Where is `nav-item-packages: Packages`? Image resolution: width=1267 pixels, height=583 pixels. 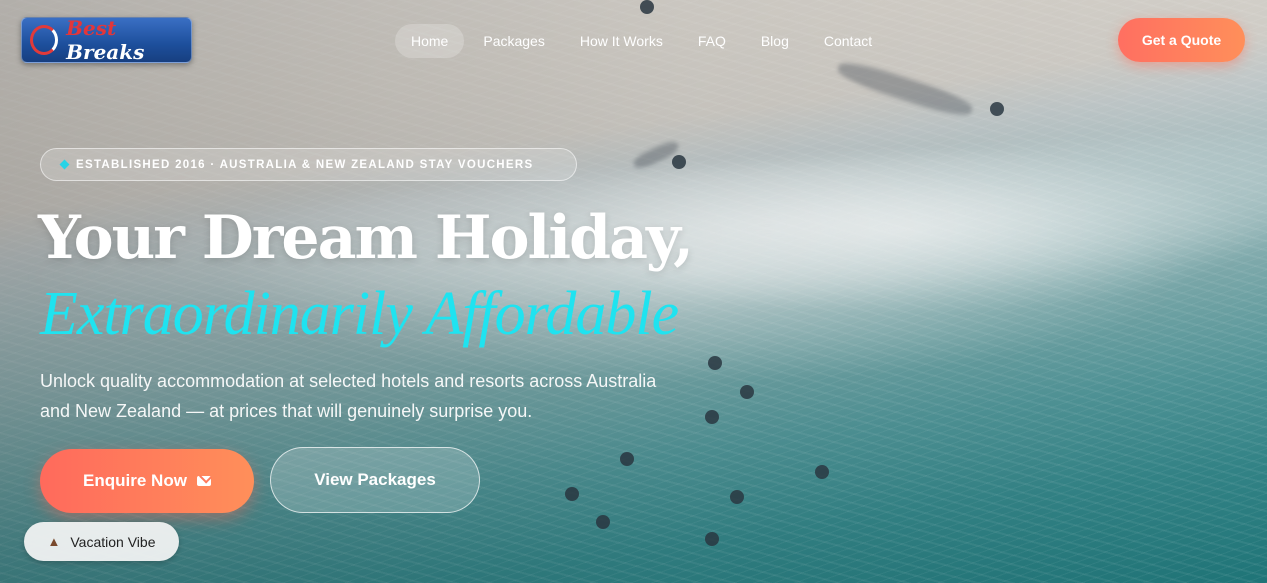 nav-item-packages: Packages is located at coordinates (513, 41).